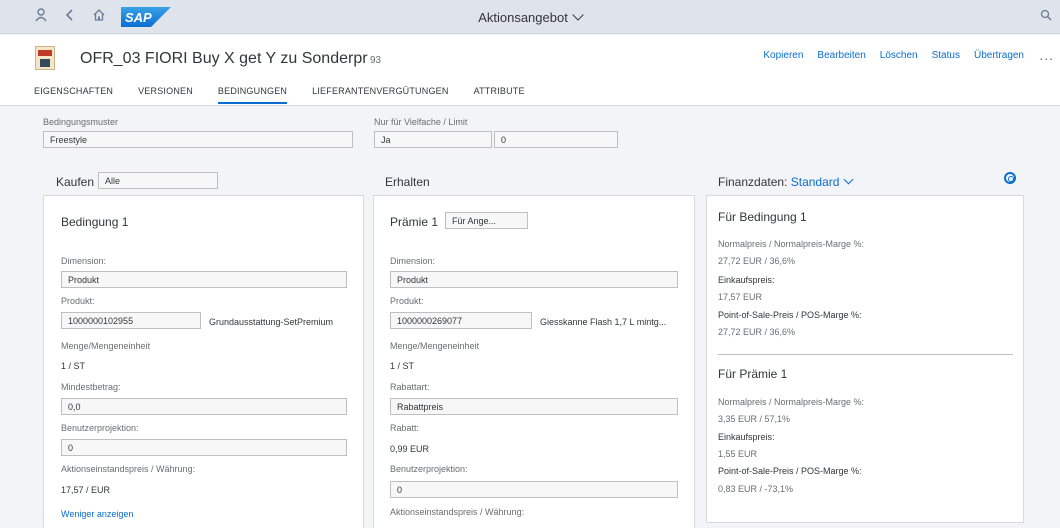 This screenshot has width=1060, height=528. I want to click on variant-selector: Standard, so click(822, 181).